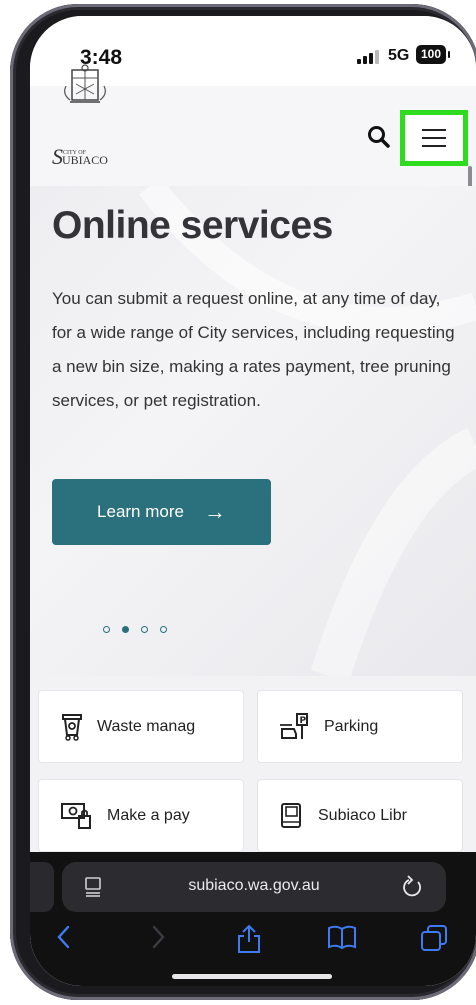 The width and height of the screenshot is (476, 1005). What do you see at coordinates (294, 725) in the screenshot?
I see `parking-icon: P` at bounding box center [294, 725].